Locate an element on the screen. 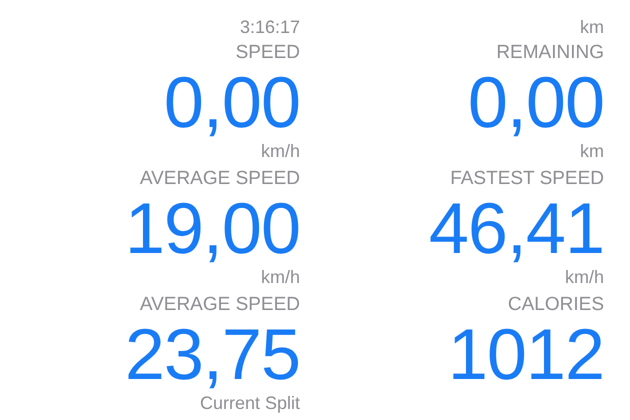 The image size is (630, 420). metric-label: CALORIES is located at coordinates (556, 305).